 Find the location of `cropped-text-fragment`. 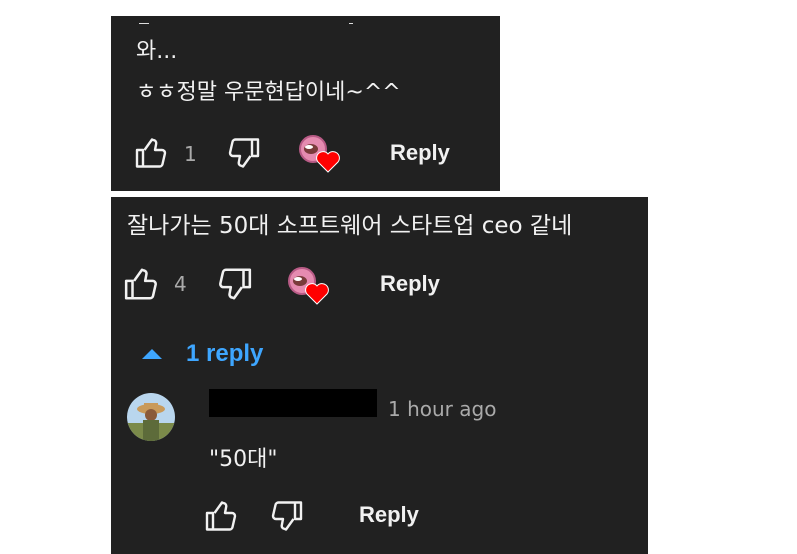

cropped-text-fragment is located at coordinates (249, 20).